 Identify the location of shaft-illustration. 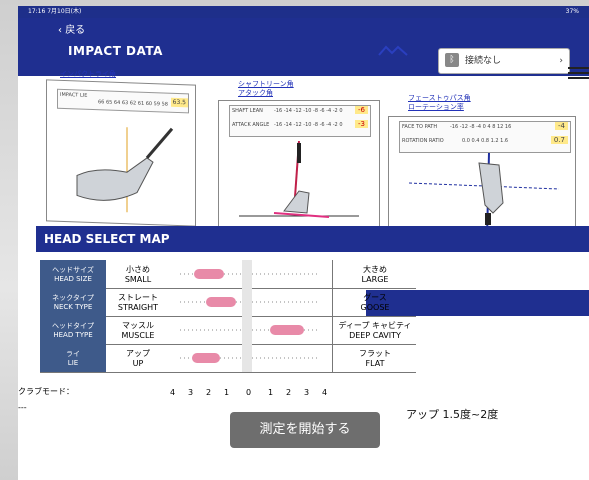
(299, 179).